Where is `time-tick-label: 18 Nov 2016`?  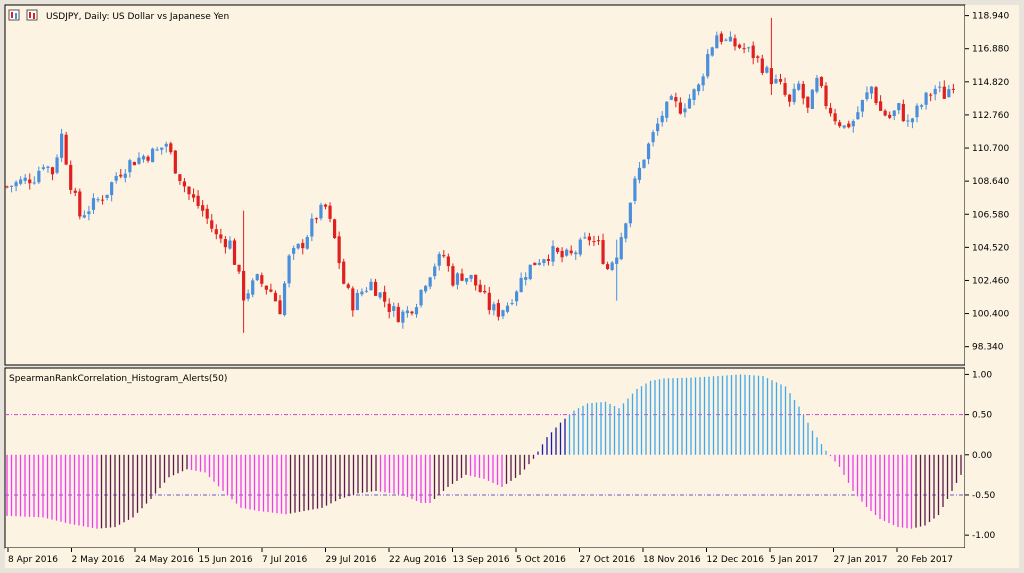 time-tick-label: 18 Nov 2016 is located at coordinates (672, 560).